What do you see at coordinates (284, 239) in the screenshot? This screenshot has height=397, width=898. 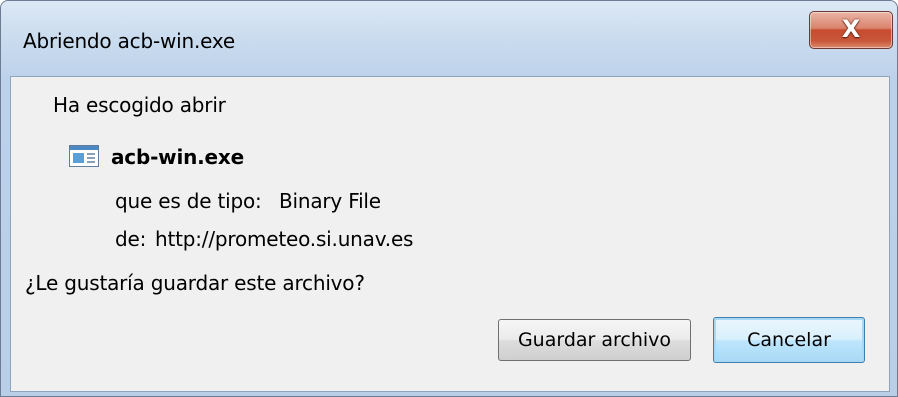 I see `source-url: http://prometeo.si.unav.es` at bounding box center [284, 239].